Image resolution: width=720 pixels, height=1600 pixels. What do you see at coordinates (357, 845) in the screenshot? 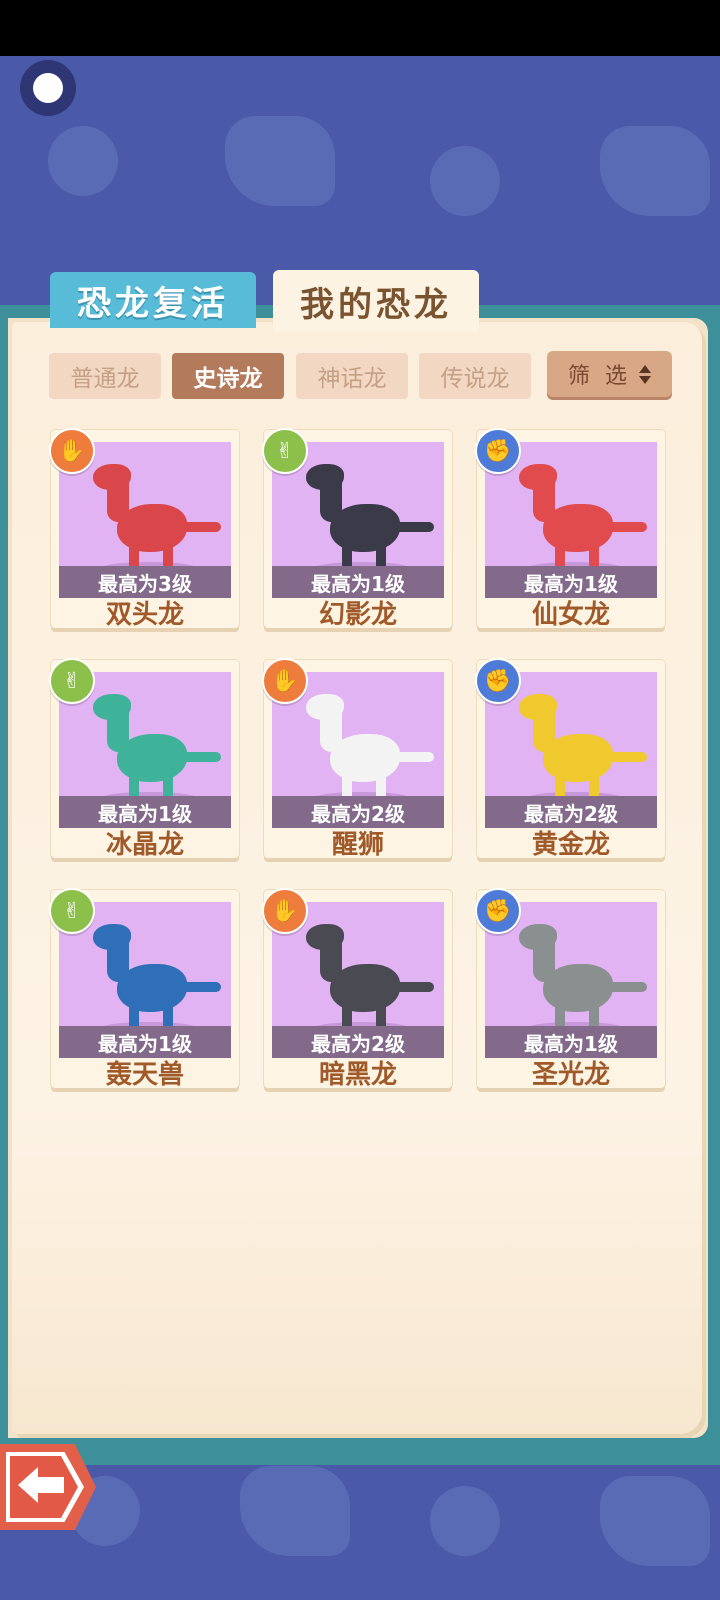
I see `dino-name: 醒狮` at bounding box center [357, 845].